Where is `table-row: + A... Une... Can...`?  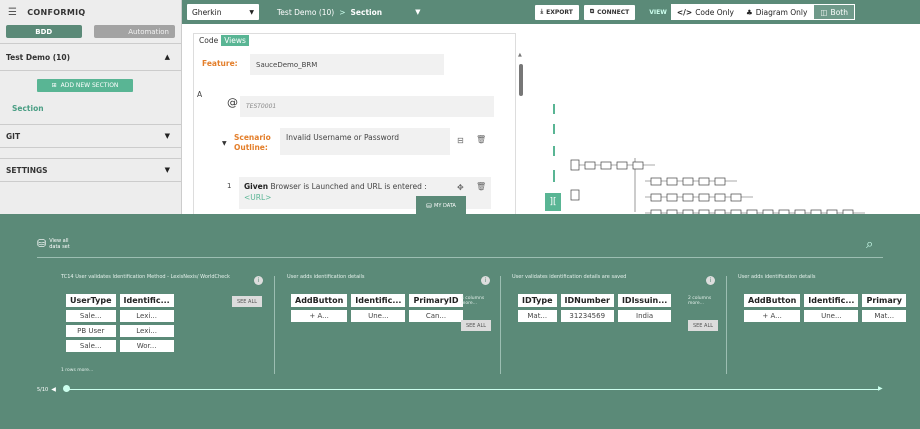 table-row: + A... Une... Can... is located at coordinates (377, 316).